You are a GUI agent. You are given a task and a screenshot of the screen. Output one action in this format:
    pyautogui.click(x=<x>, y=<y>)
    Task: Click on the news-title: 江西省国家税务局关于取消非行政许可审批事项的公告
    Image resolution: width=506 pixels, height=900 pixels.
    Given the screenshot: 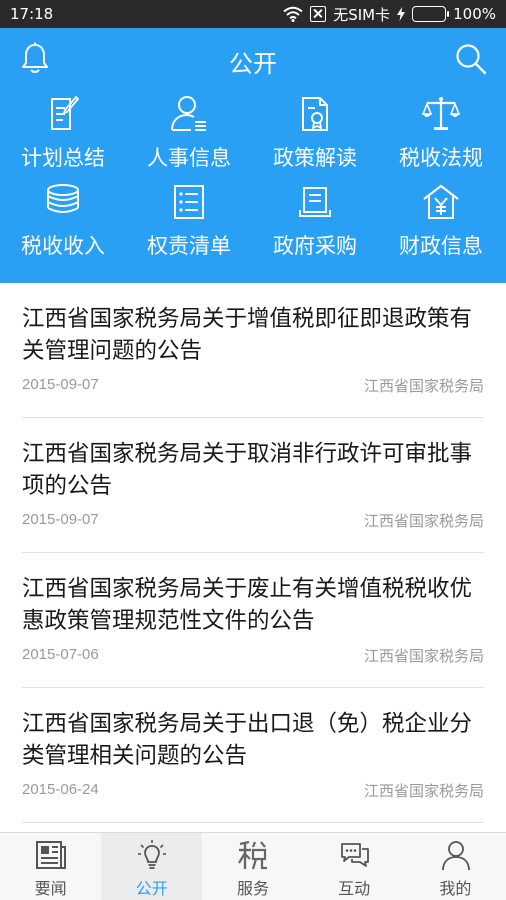 What is the action you would take?
    pyautogui.click(x=247, y=470)
    